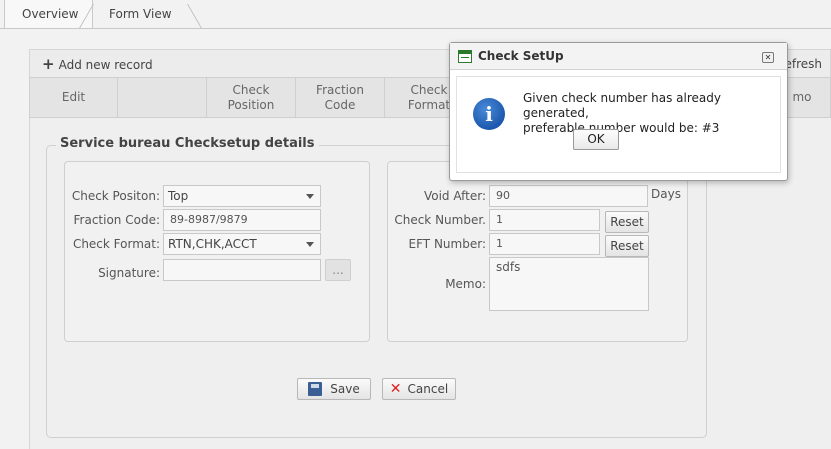 Image resolution: width=831 pixels, height=449 pixels. Describe the element at coordinates (627, 222) in the screenshot. I see `check-number-reset-button: Reset` at that location.